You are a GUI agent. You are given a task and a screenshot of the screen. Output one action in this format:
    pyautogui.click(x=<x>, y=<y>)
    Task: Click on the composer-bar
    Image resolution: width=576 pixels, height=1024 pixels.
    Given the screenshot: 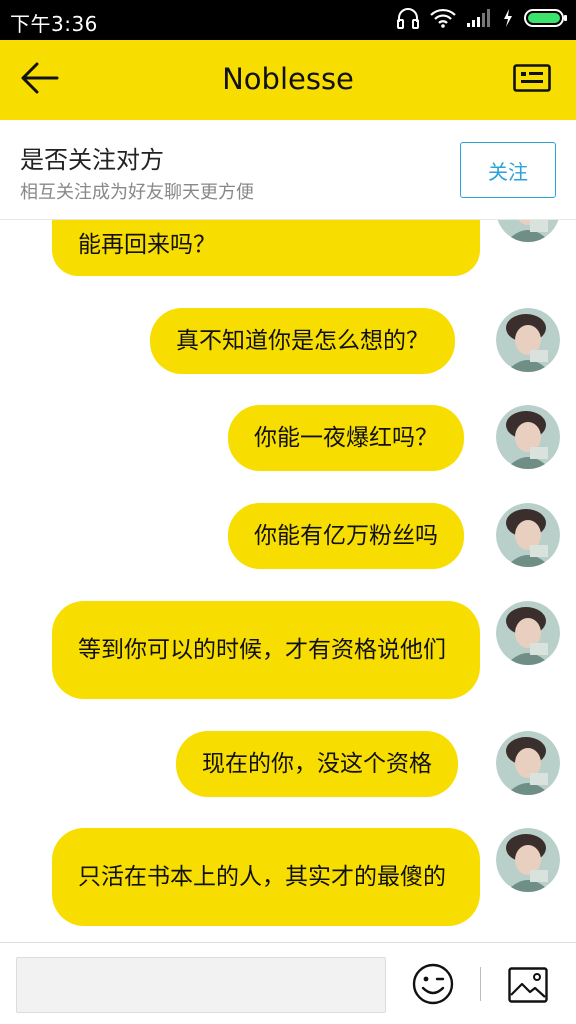 What is the action you would take?
    pyautogui.click(x=288, y=983)
    